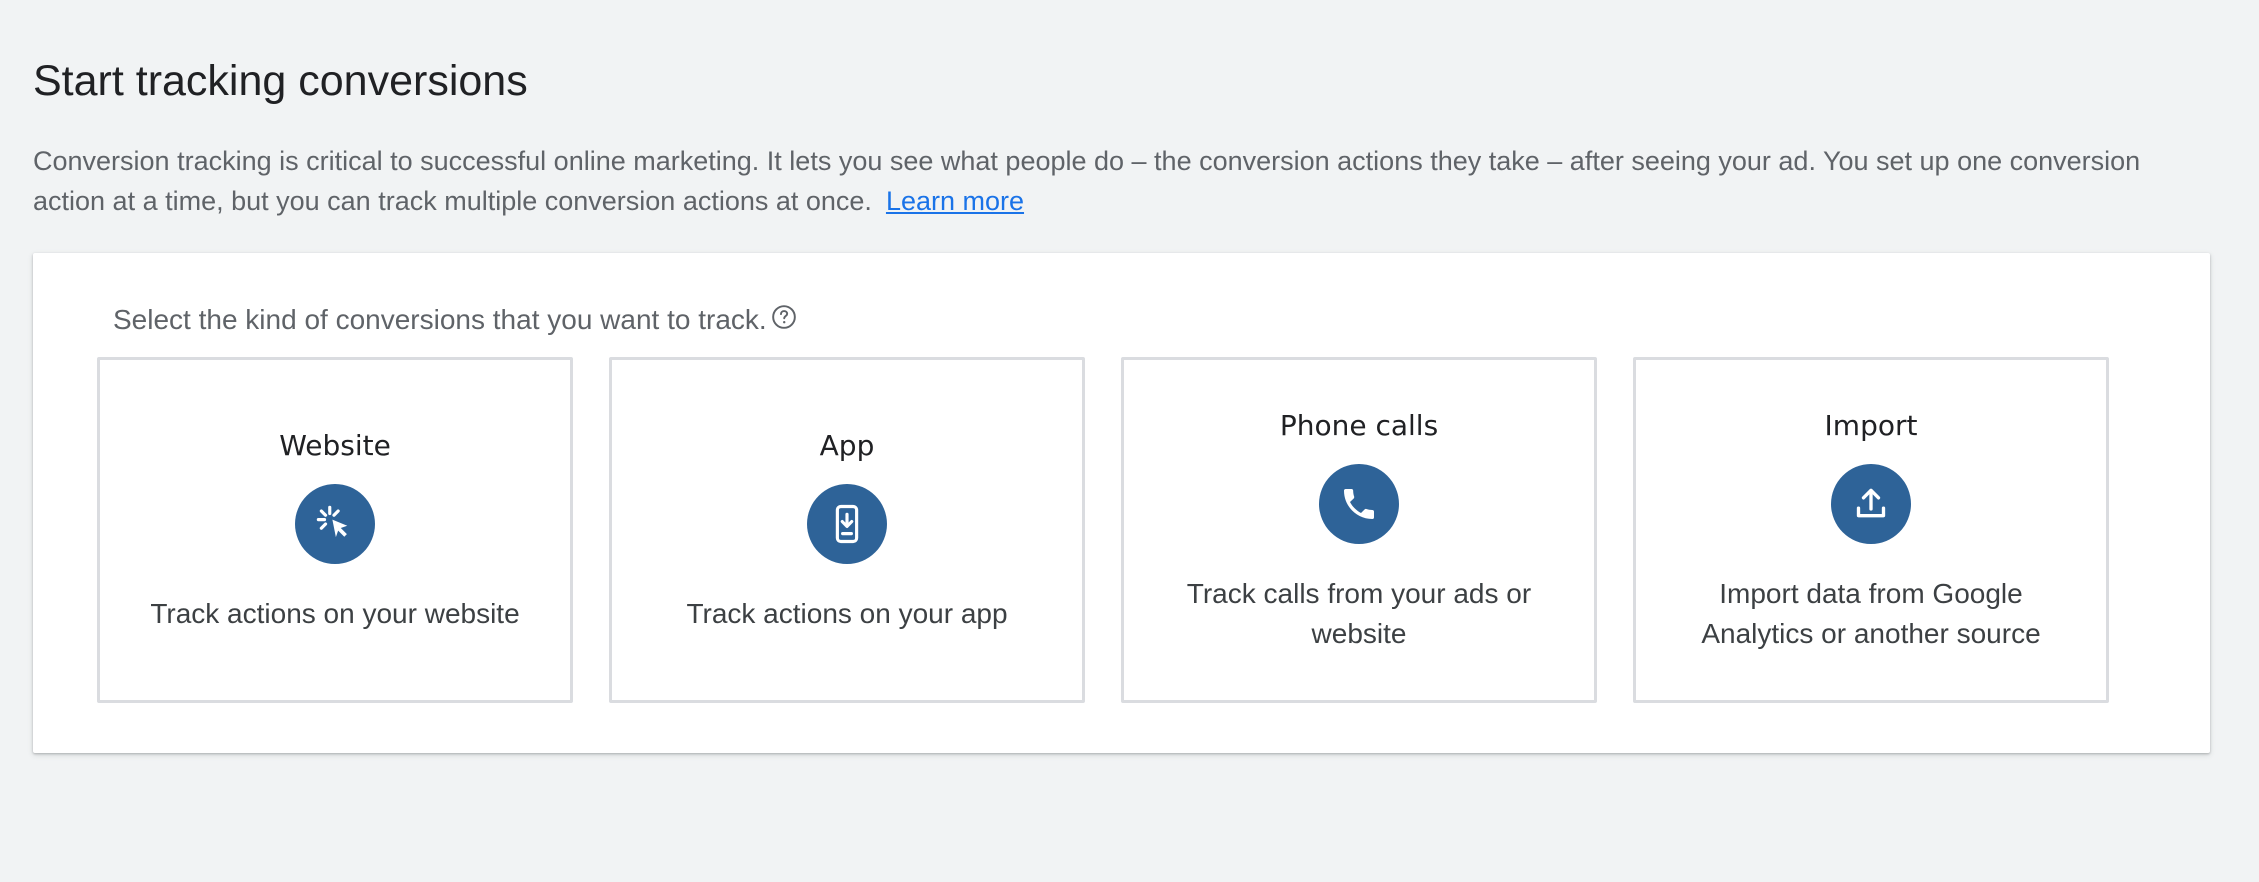 This screenshot has height=882, width=2259. I want to click on option-title: Phone calls, so click(1359, 425).